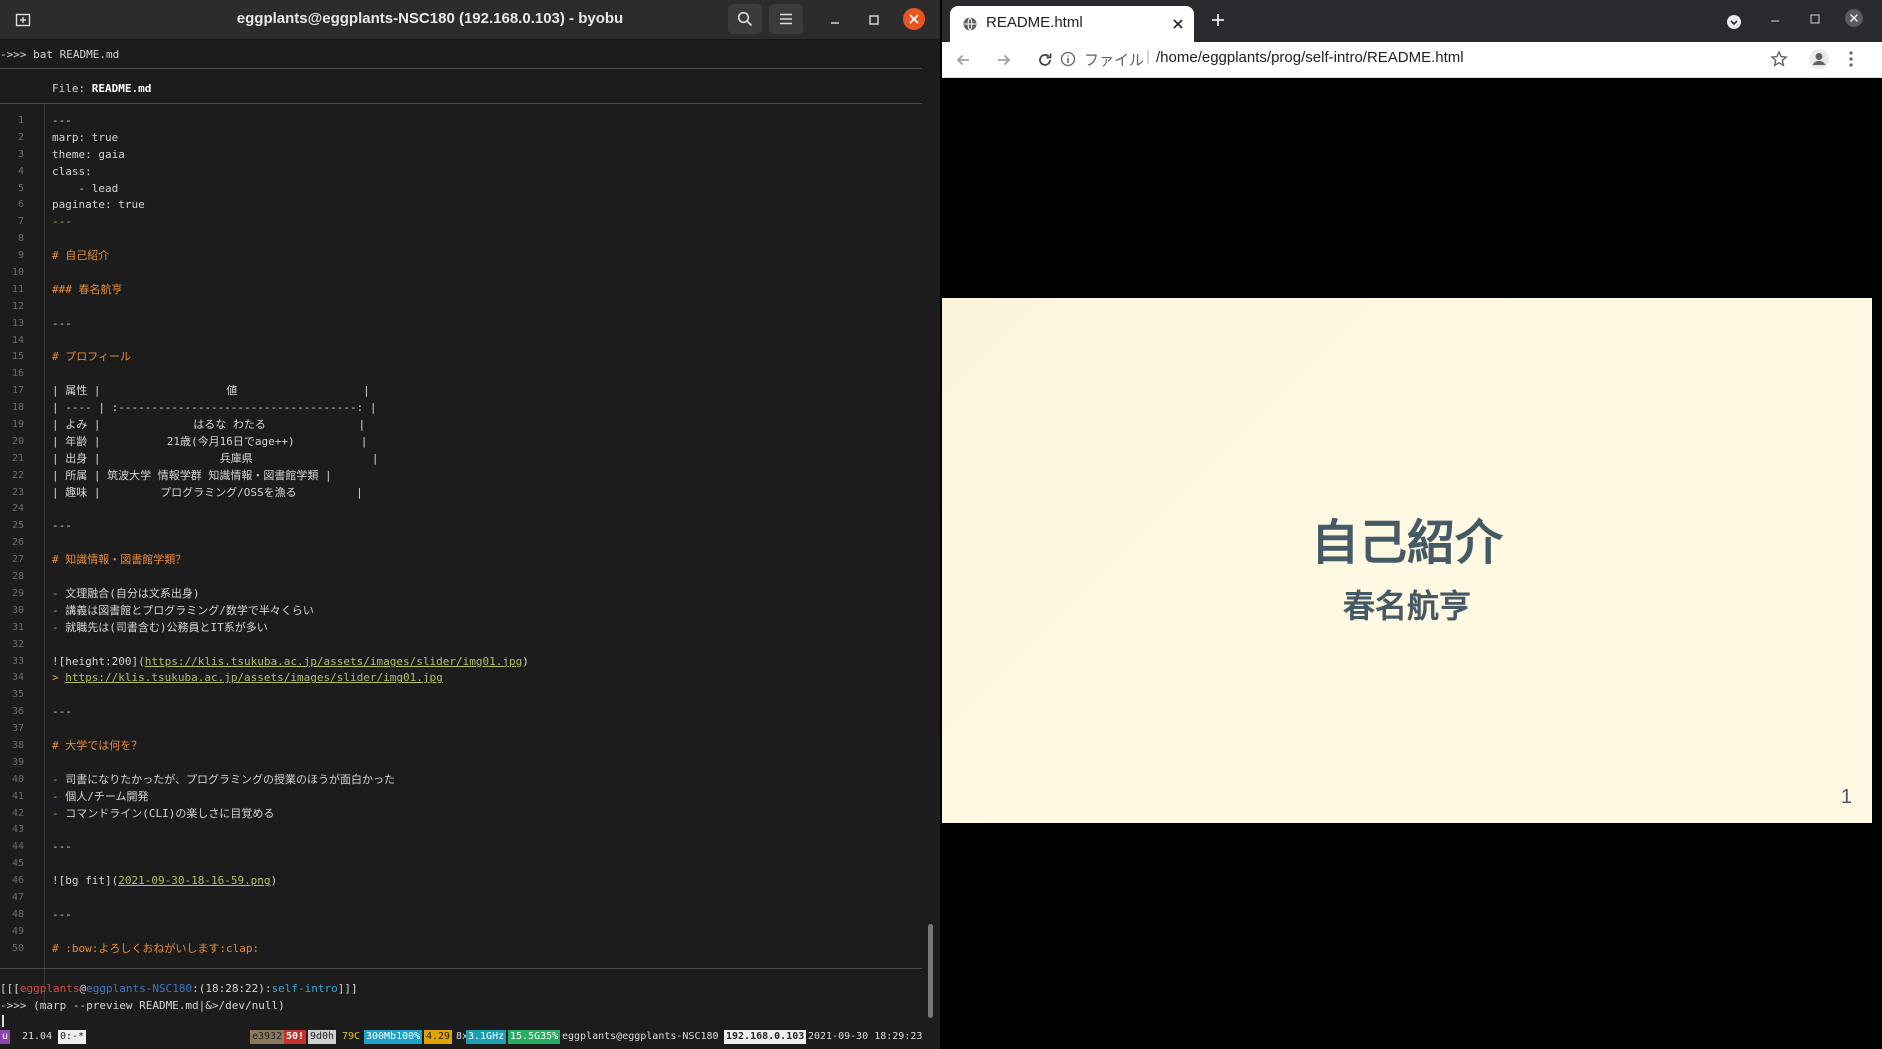 This screenshot has width=1882, height=1049. What do you see at coordinates (17, 762) in the screenshot?
I see `line-number: 39` at bounding box center [17, 762].